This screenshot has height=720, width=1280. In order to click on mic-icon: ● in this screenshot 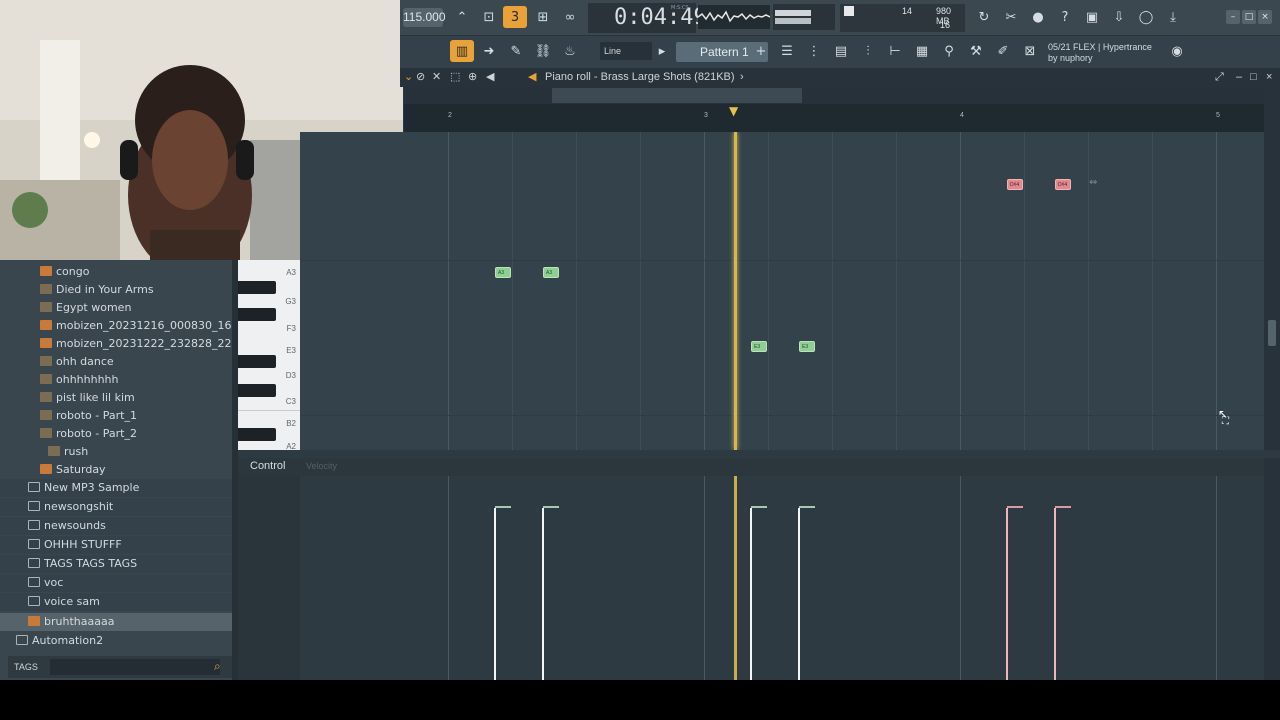, I will do `click(1038, 17)`.